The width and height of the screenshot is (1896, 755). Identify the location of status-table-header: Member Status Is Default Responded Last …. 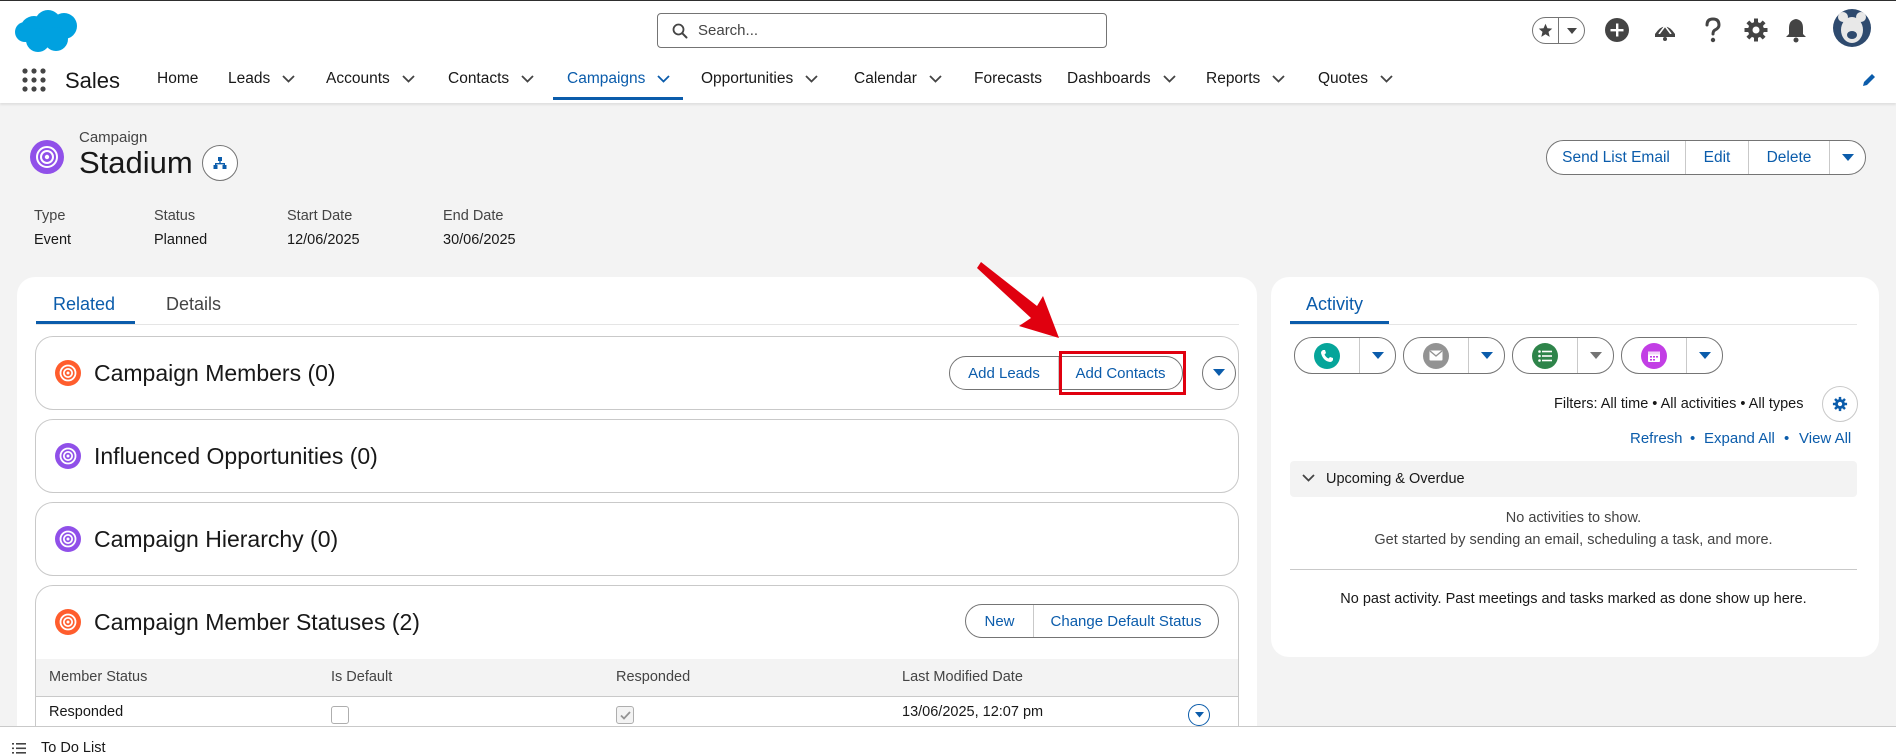
(637, 678).